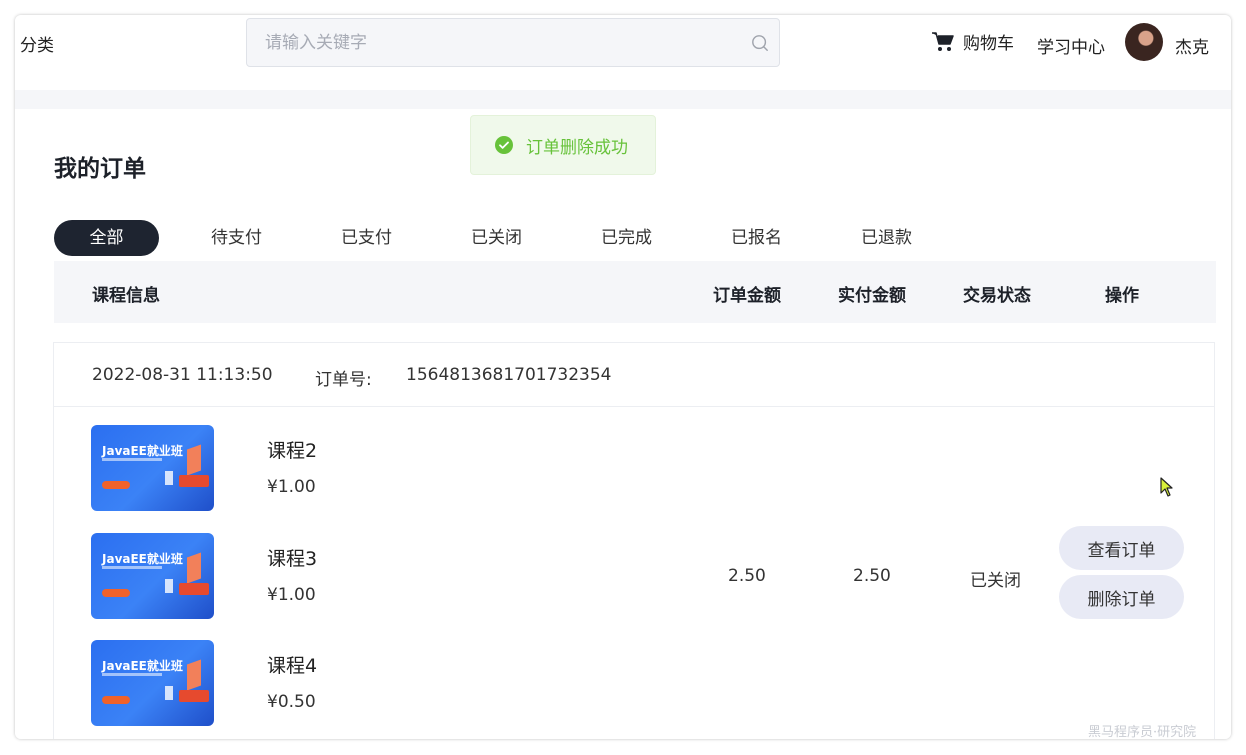 This screenshot has width=1246, height=755. What do you see at coordinates (995, 581) in the screenshot?
I see `order-status: 已关闭` at bounding box center [995, 581].